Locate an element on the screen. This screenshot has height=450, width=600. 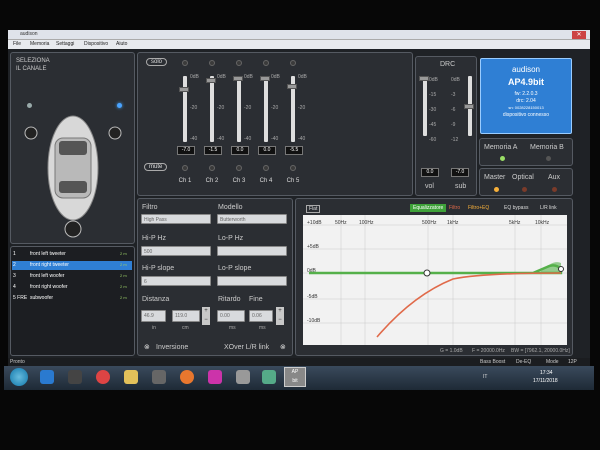
tweeter-right-icon is located at coordinates (119, 105).